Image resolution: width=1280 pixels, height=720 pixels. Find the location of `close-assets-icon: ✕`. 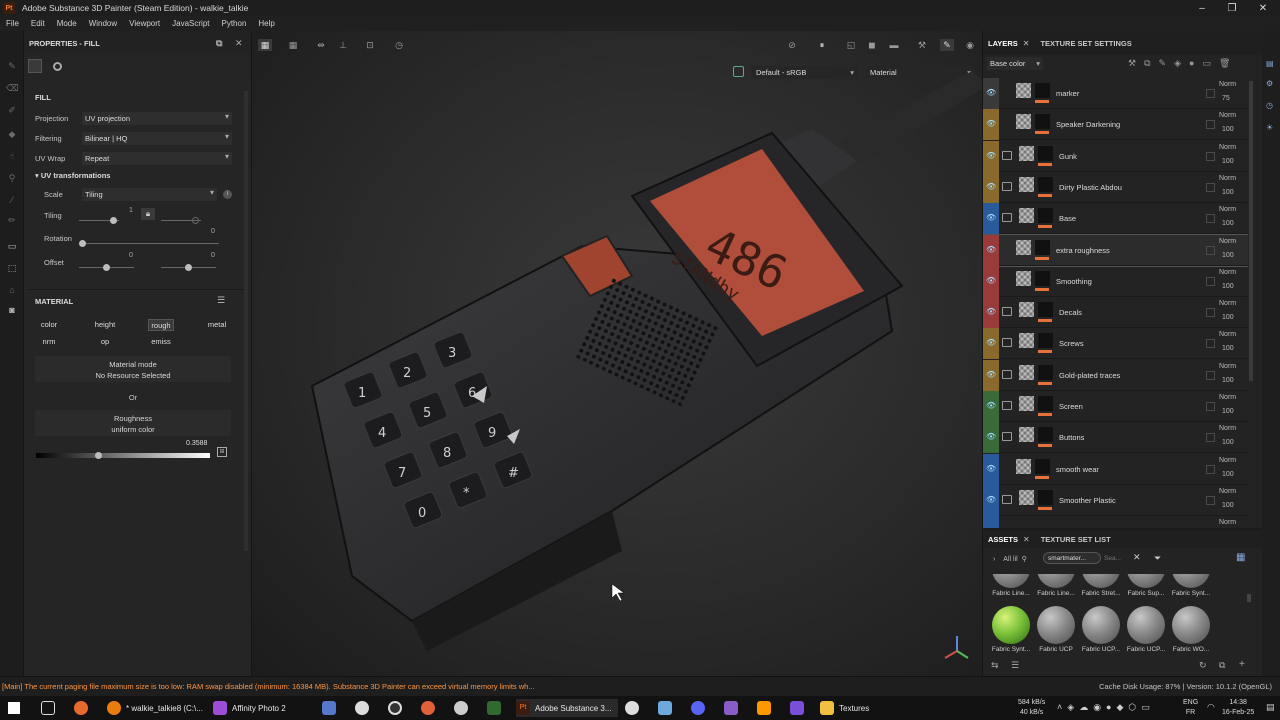

close-assets-icon: ✕ is located at coordinates (1026, 539).